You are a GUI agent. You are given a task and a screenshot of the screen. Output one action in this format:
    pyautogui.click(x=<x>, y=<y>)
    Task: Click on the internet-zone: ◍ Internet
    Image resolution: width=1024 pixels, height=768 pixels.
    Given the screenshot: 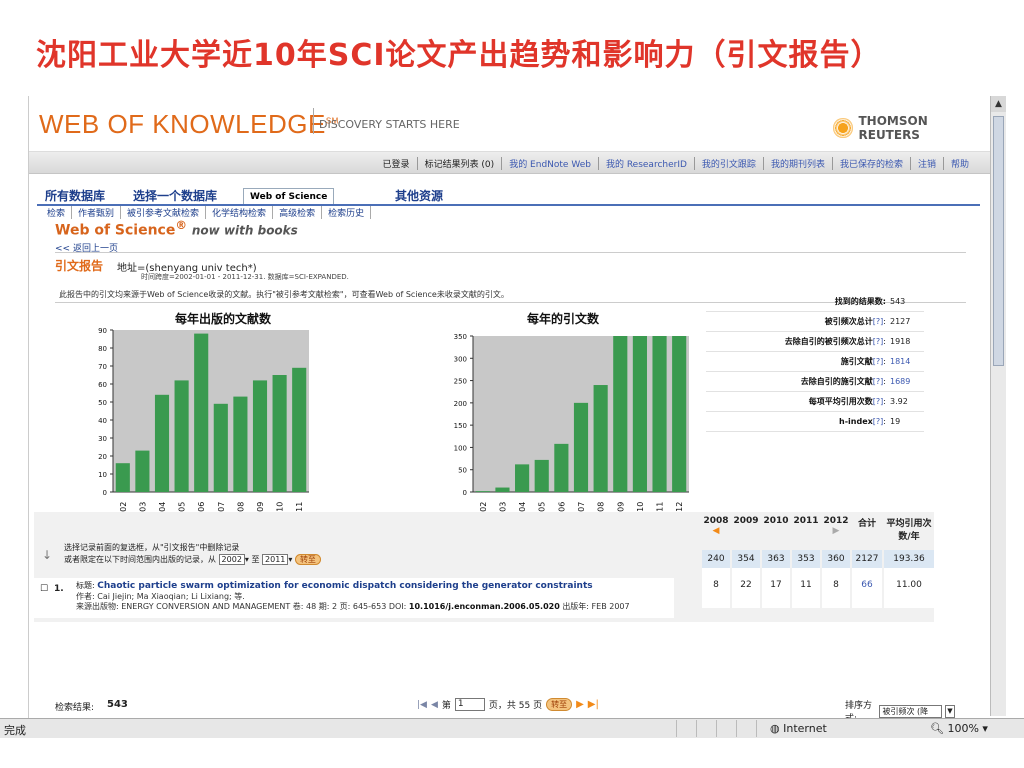 What is the action you would take?
    pyautogui.click(x=798, y=728)
    